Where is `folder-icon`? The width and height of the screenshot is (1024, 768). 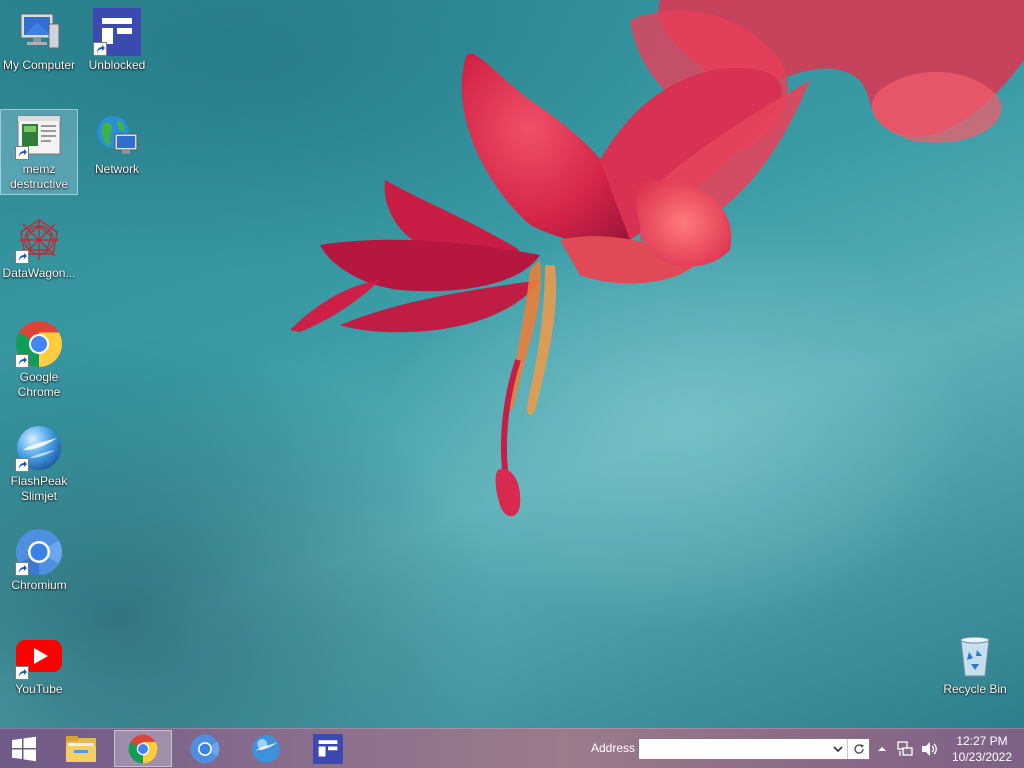 folder-icon is located at coordinates (81, 748).